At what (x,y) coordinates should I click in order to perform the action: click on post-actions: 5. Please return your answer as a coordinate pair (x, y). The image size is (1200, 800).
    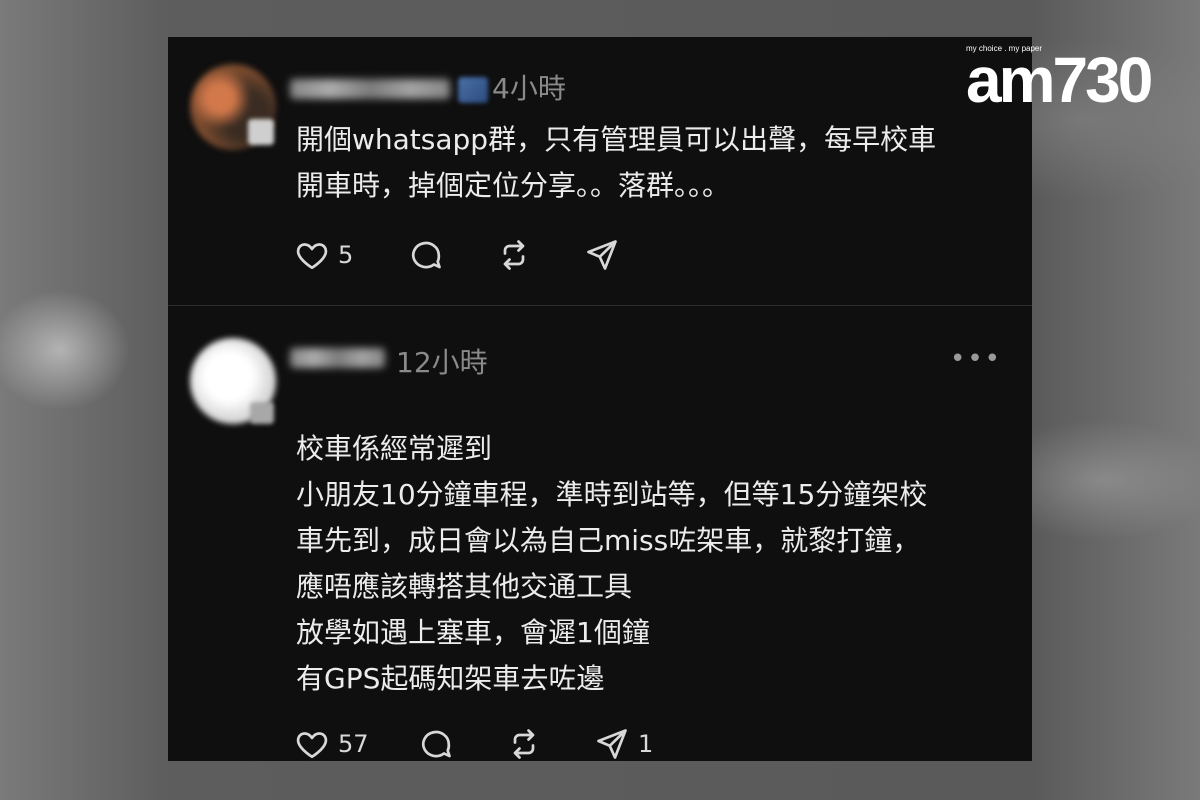
    Looking at the image, I should click on (479, 255).